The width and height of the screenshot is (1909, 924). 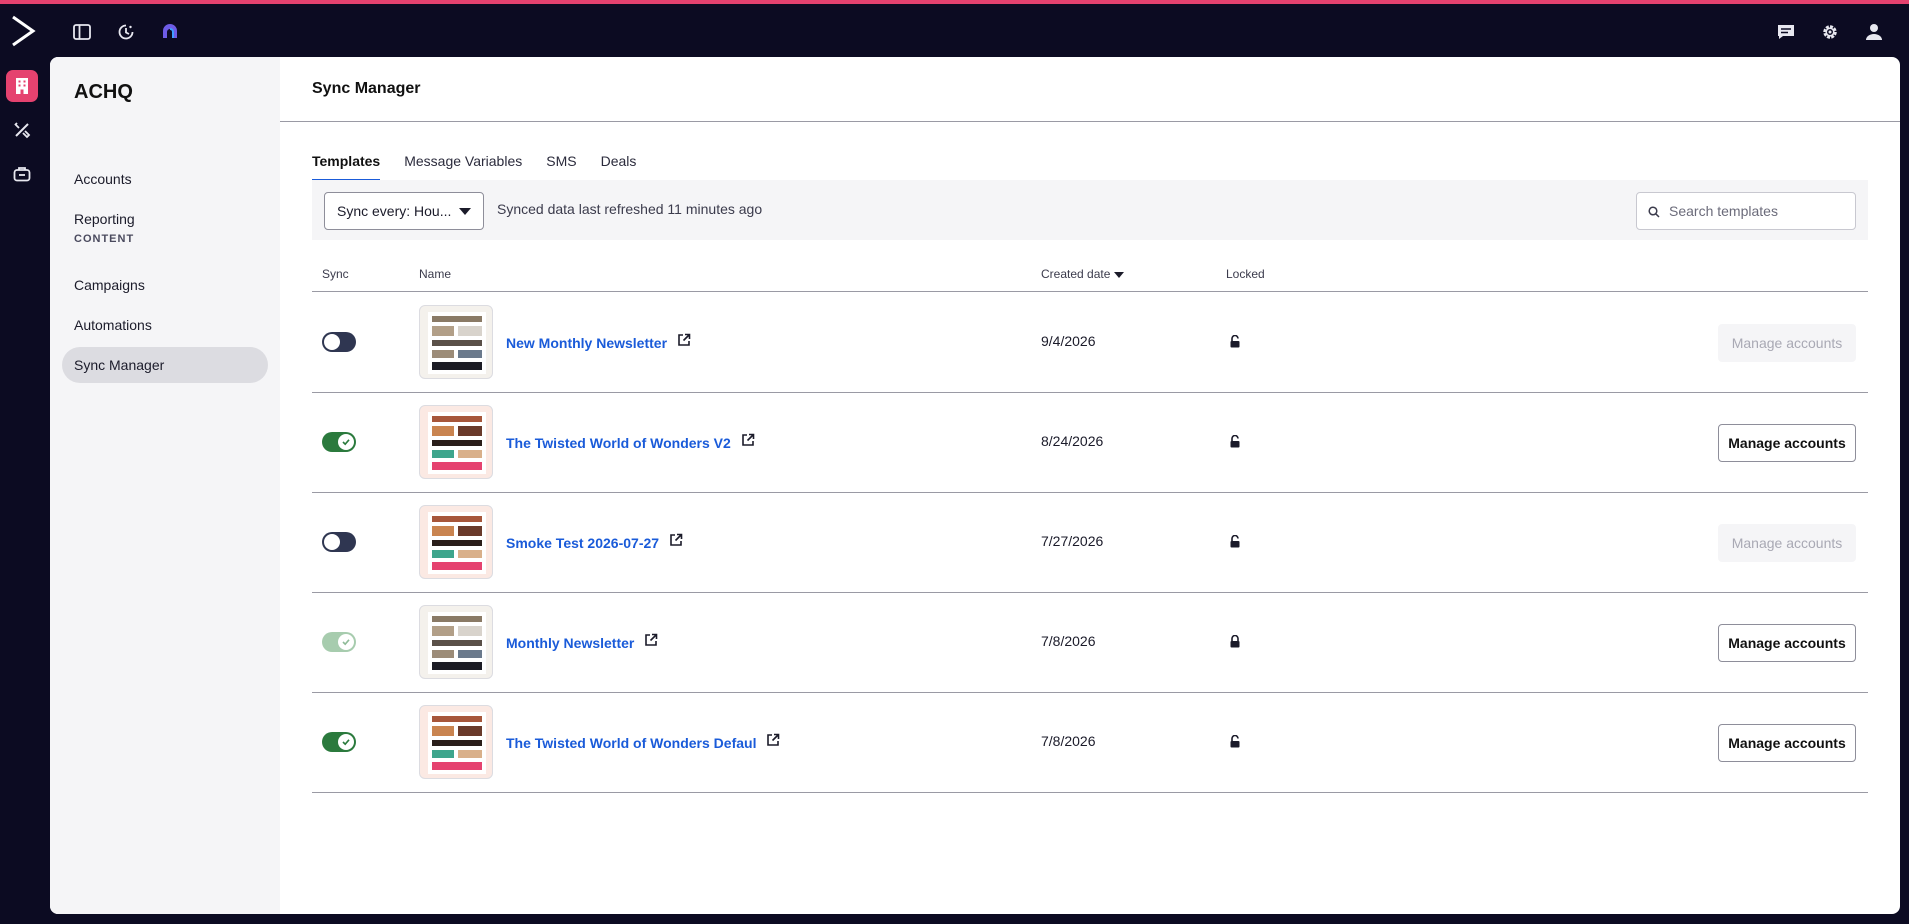 I want to click on building-icon, so click(x=22, y=86).